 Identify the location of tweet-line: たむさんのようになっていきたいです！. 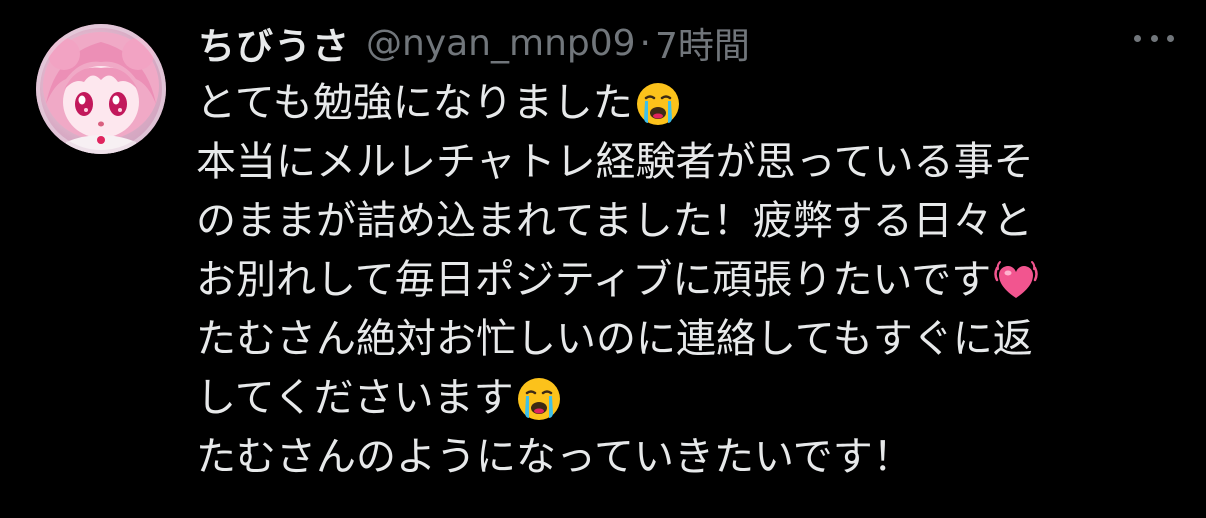
(686, 457).